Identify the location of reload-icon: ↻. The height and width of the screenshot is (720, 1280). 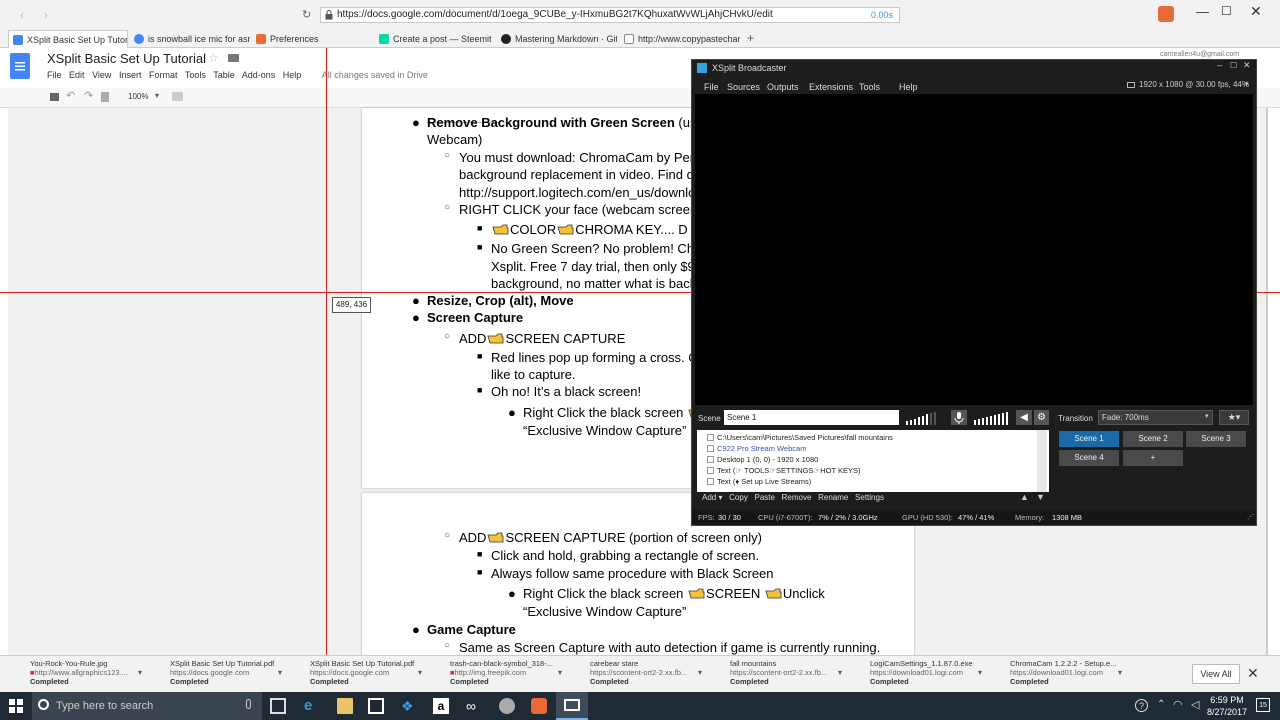
(306, 14).